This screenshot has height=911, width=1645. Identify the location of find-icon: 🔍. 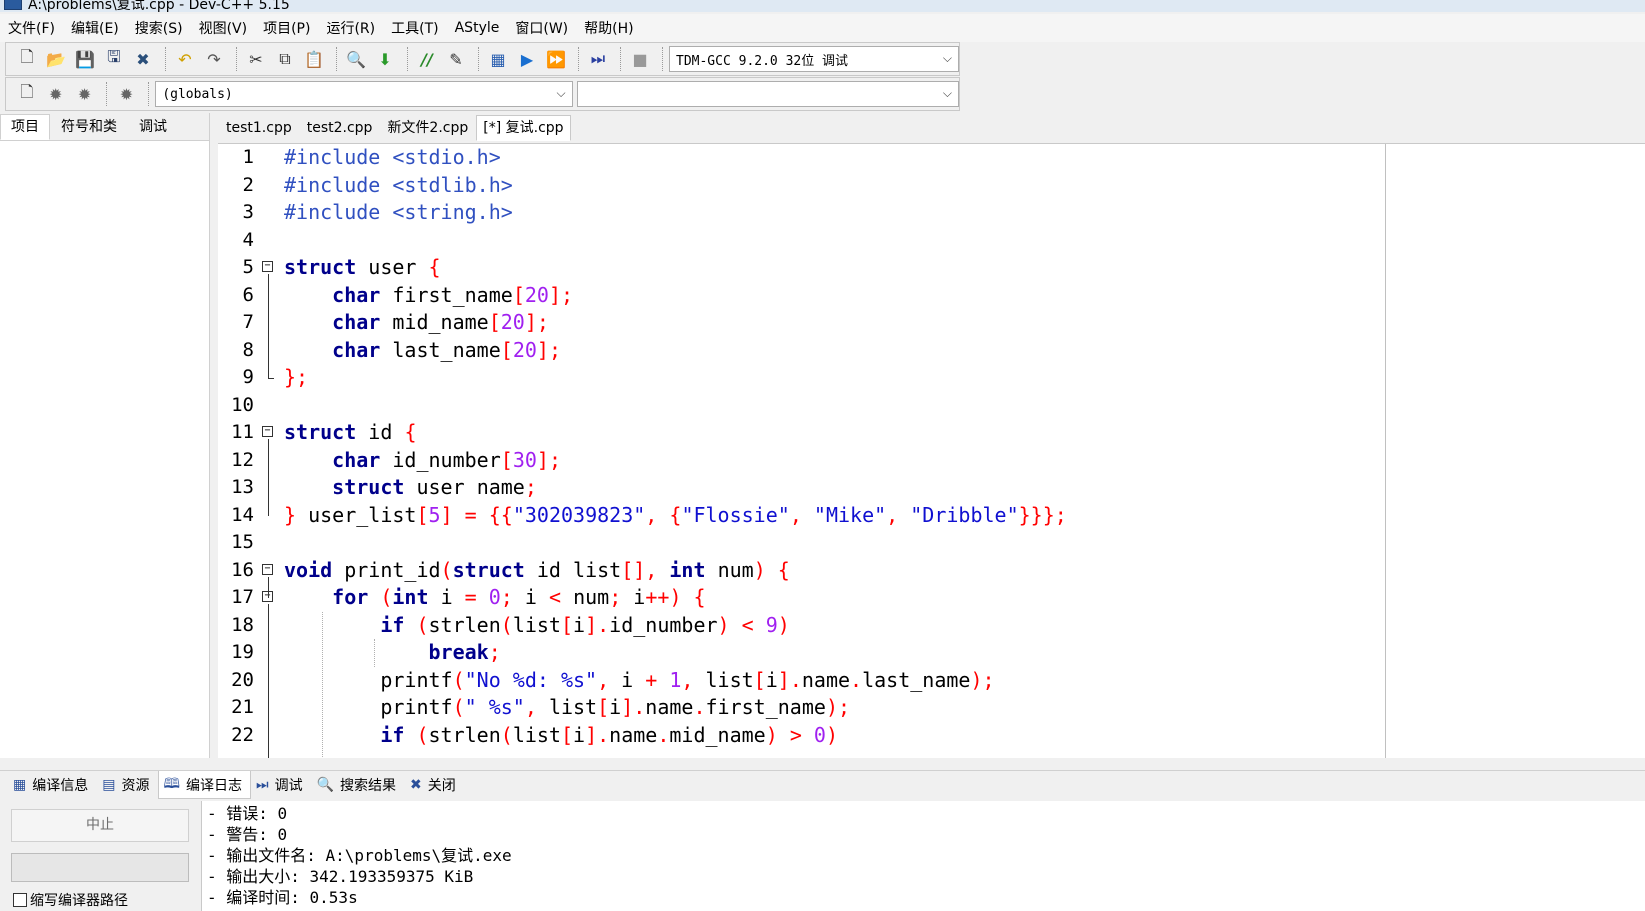
(356, 59).